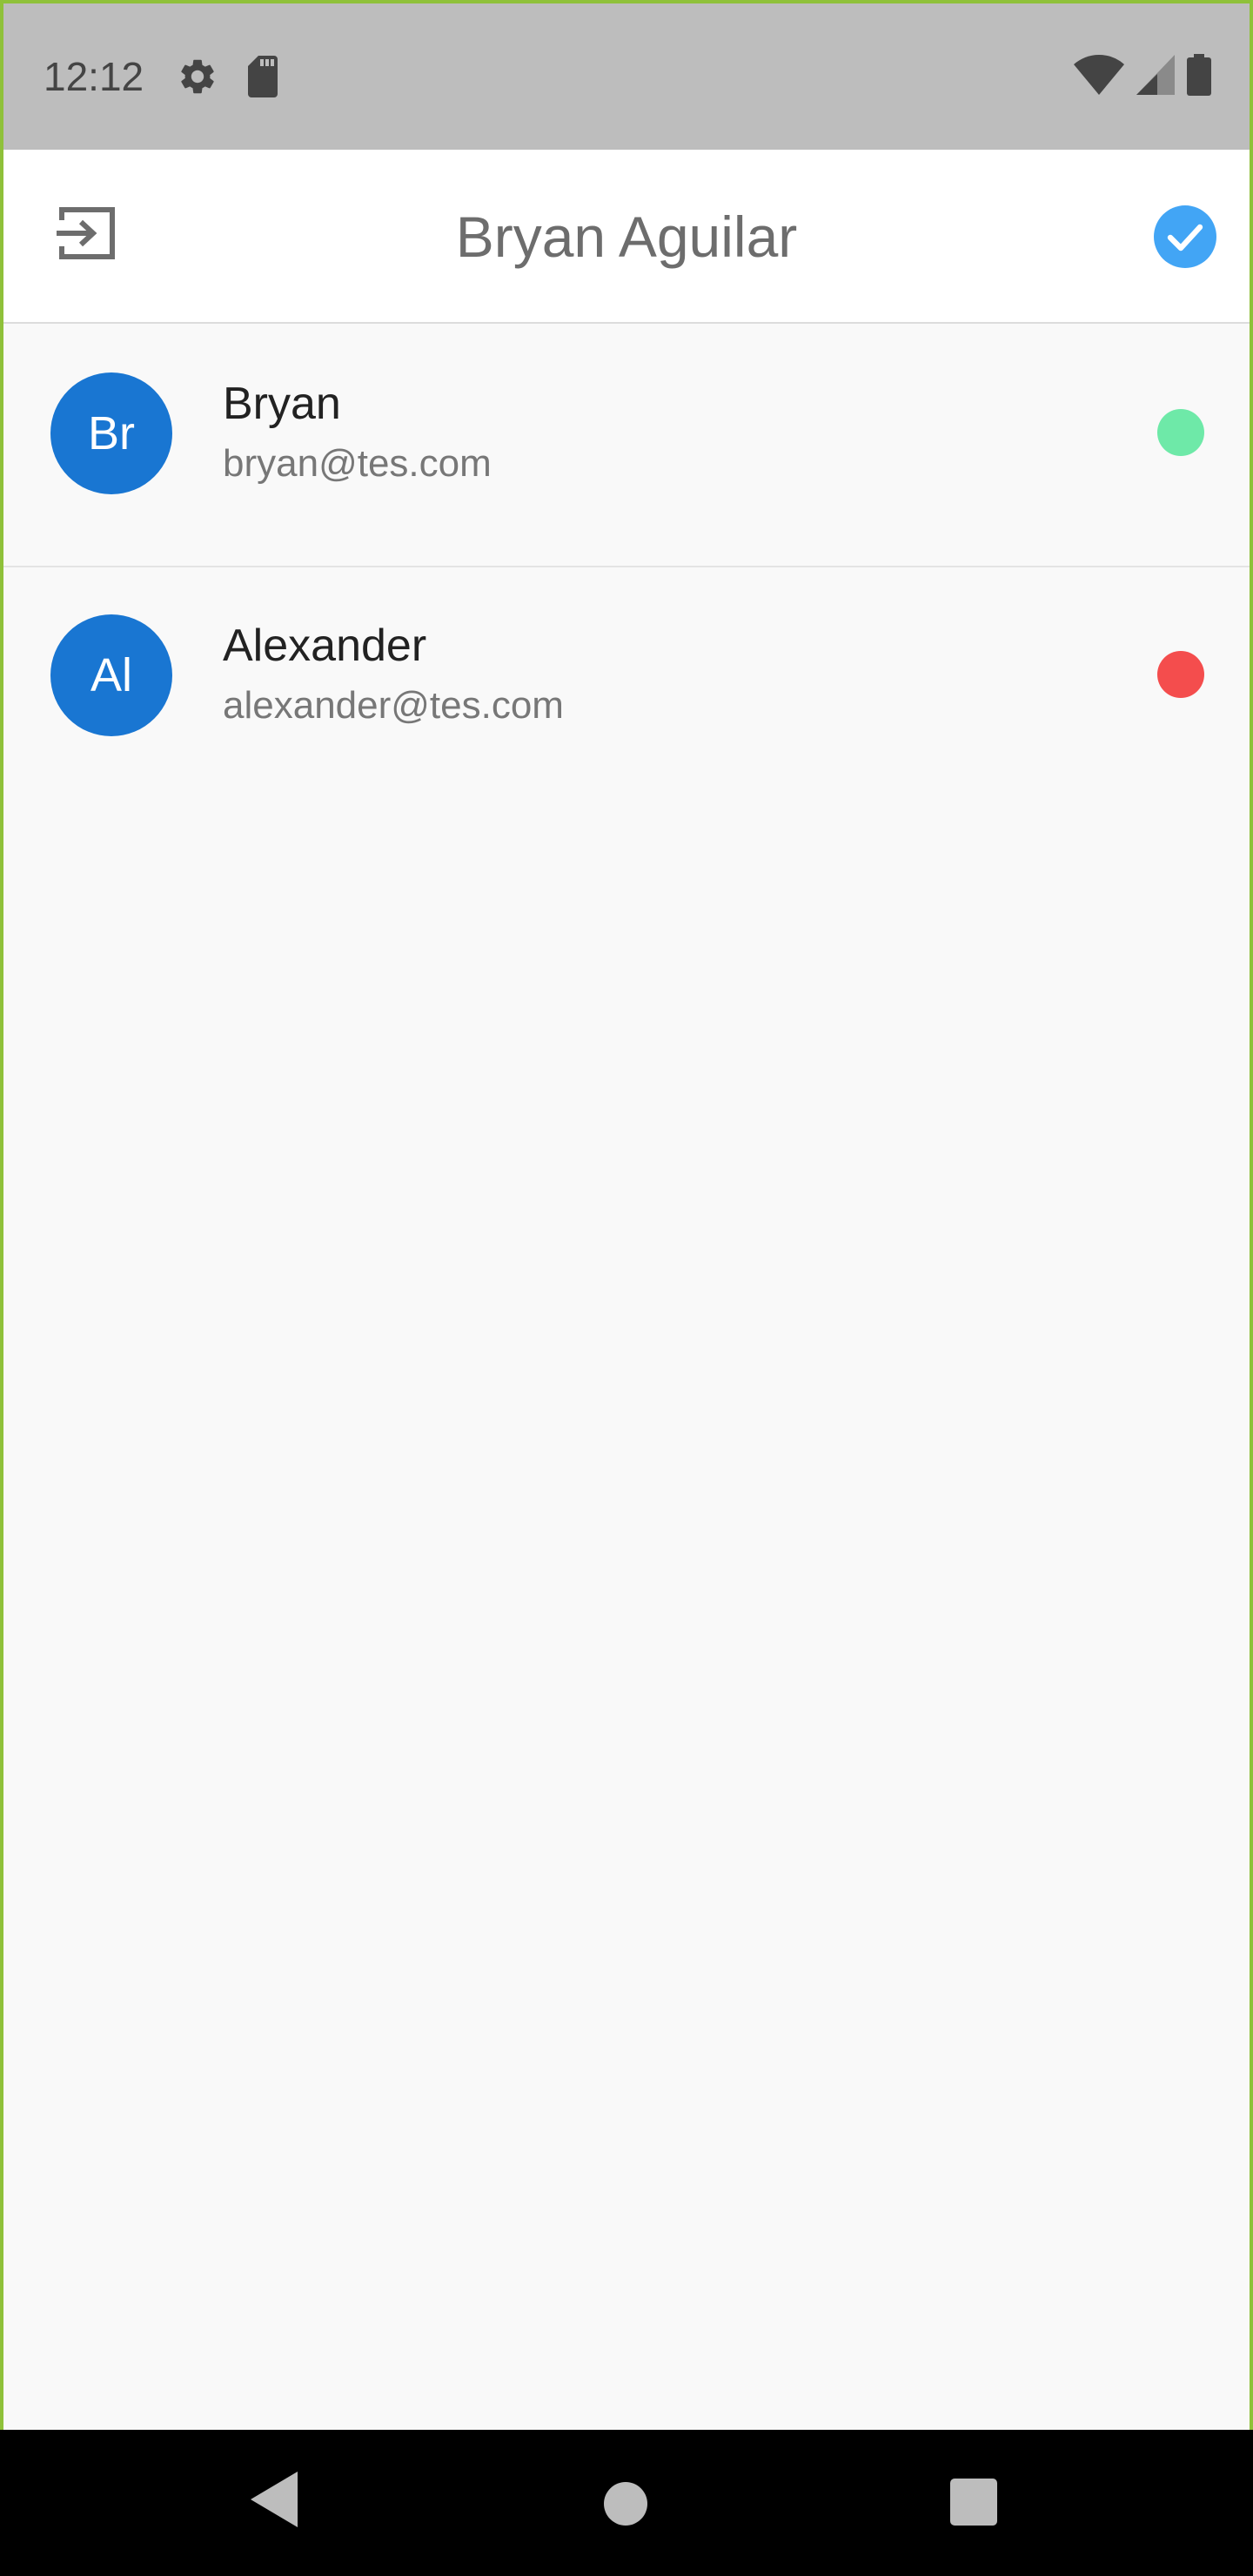 The image size is (1253, 2576). Describe the element at coordinates (111, 675) in the screenshot. I see `avatar: Al` at that location.